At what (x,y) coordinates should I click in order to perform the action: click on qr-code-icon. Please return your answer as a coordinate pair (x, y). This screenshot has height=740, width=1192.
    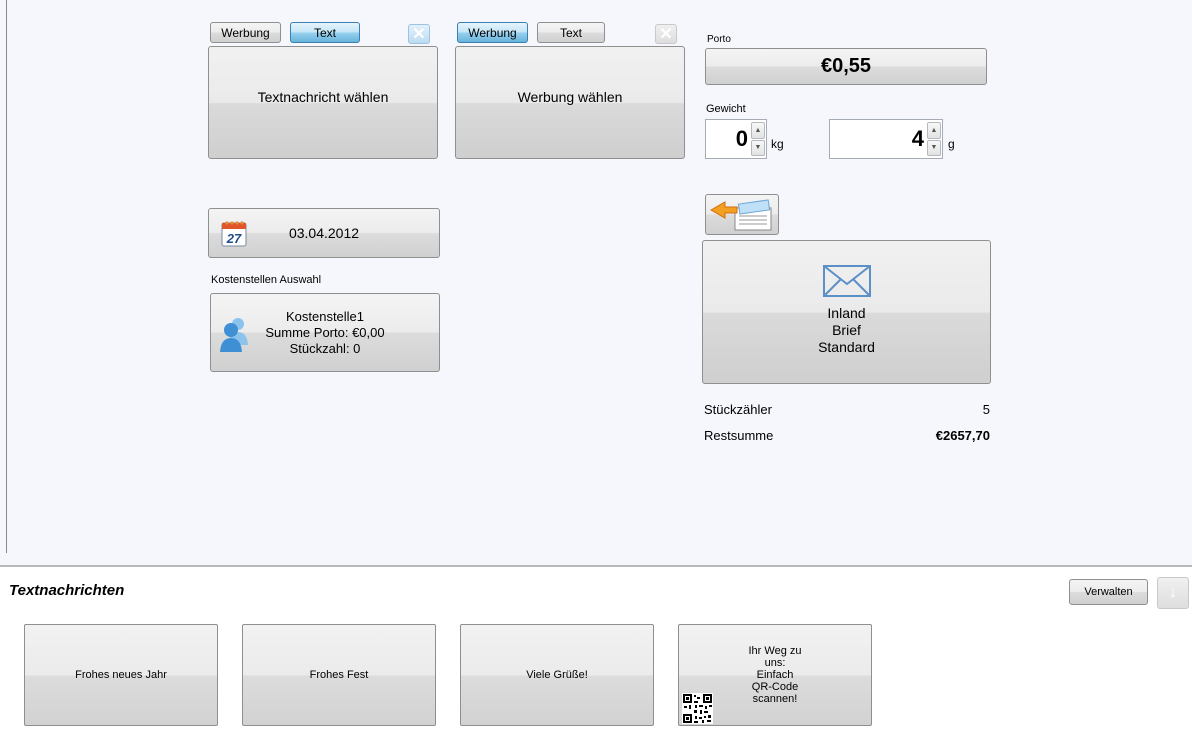
    Looking at the image, I should click on (697, 708).